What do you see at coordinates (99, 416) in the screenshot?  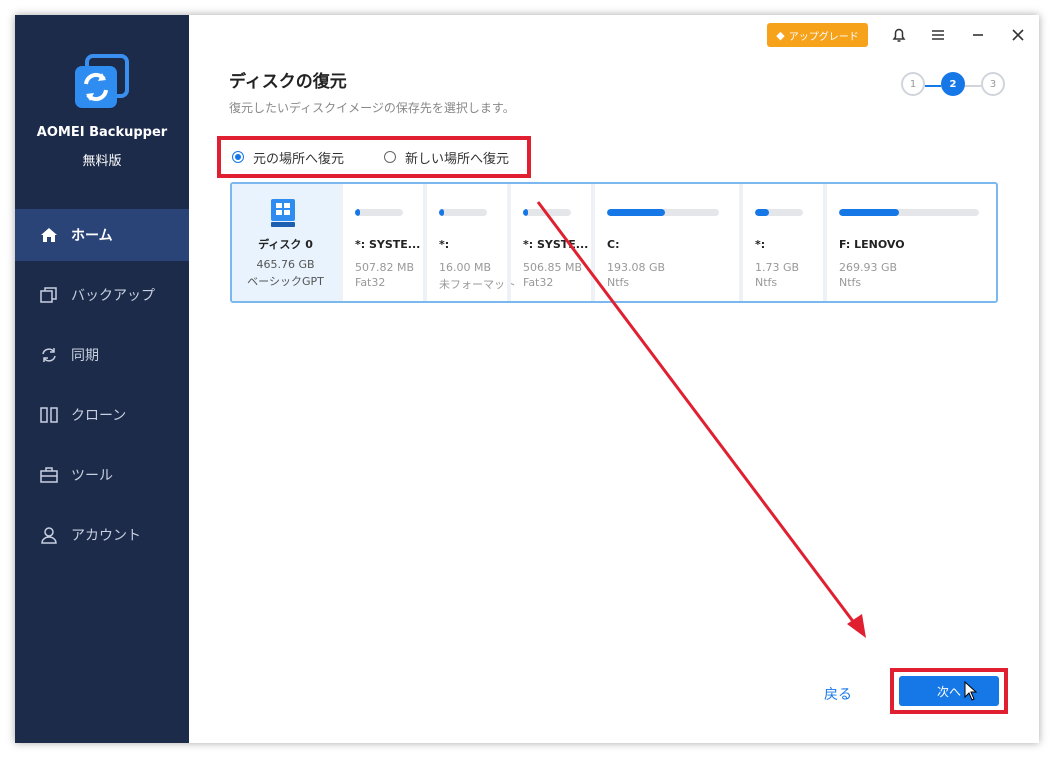 I see `sidebar-item-label: クローン` at bounding box center [99, 416].